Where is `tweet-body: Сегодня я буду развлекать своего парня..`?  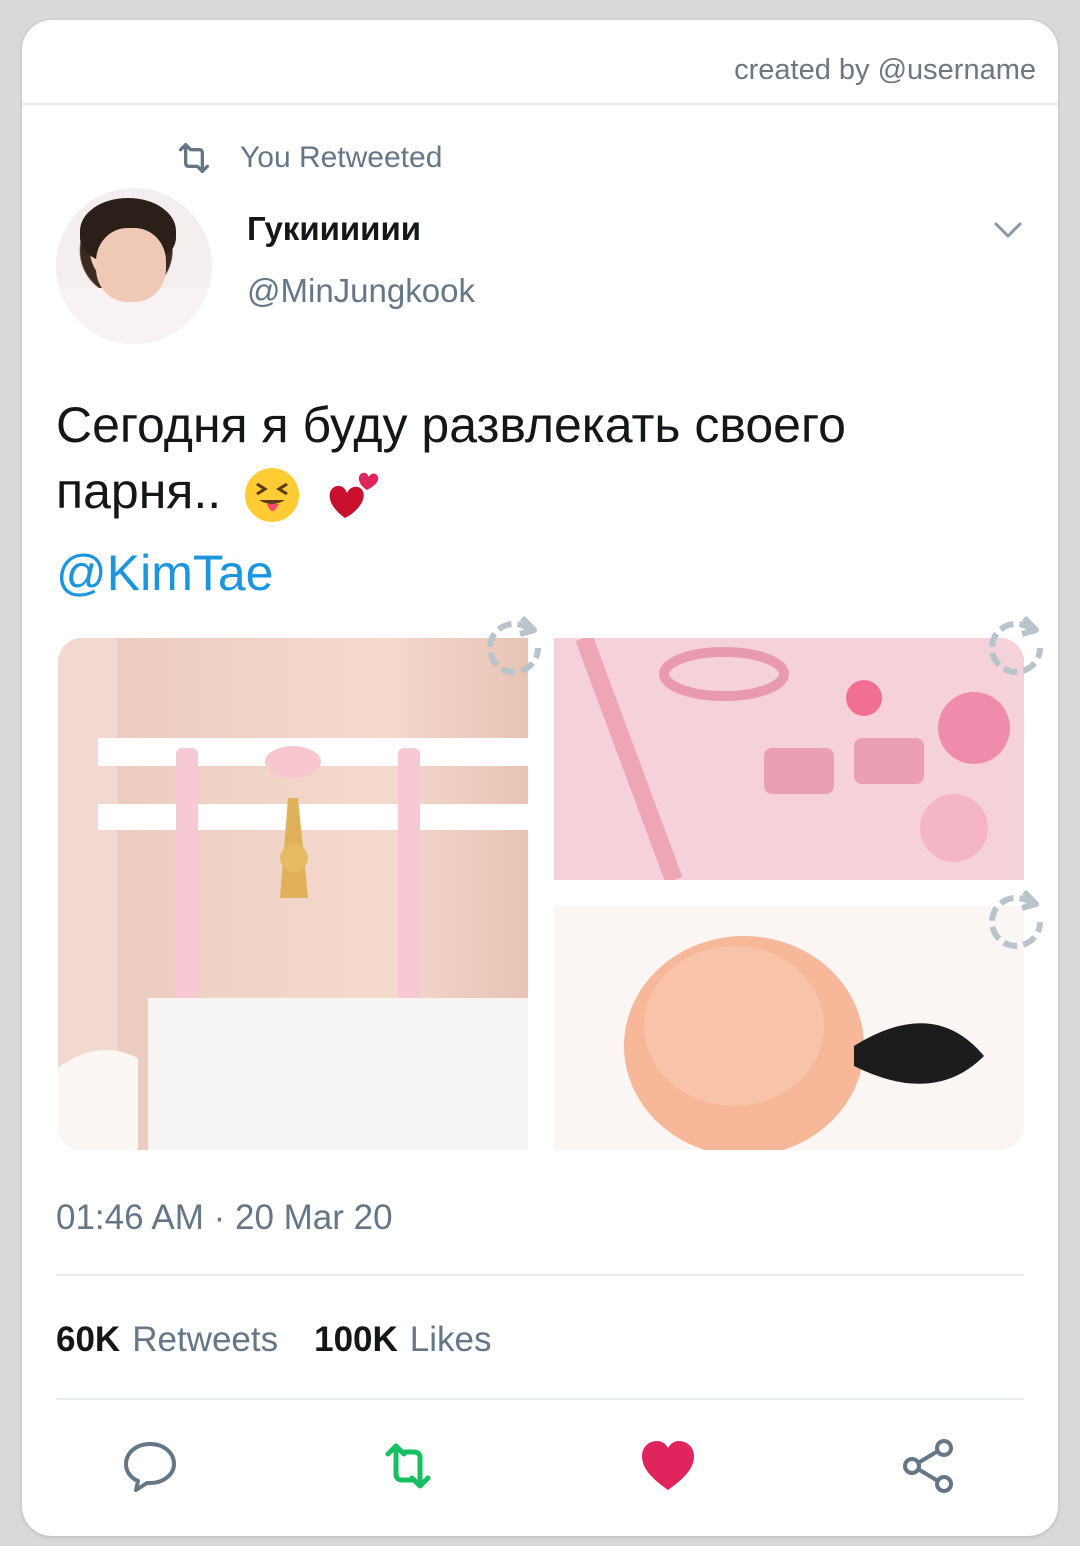
tweet-body: Сегодня я буду развлекать своего парня.. is located at coordinates (451, 458).